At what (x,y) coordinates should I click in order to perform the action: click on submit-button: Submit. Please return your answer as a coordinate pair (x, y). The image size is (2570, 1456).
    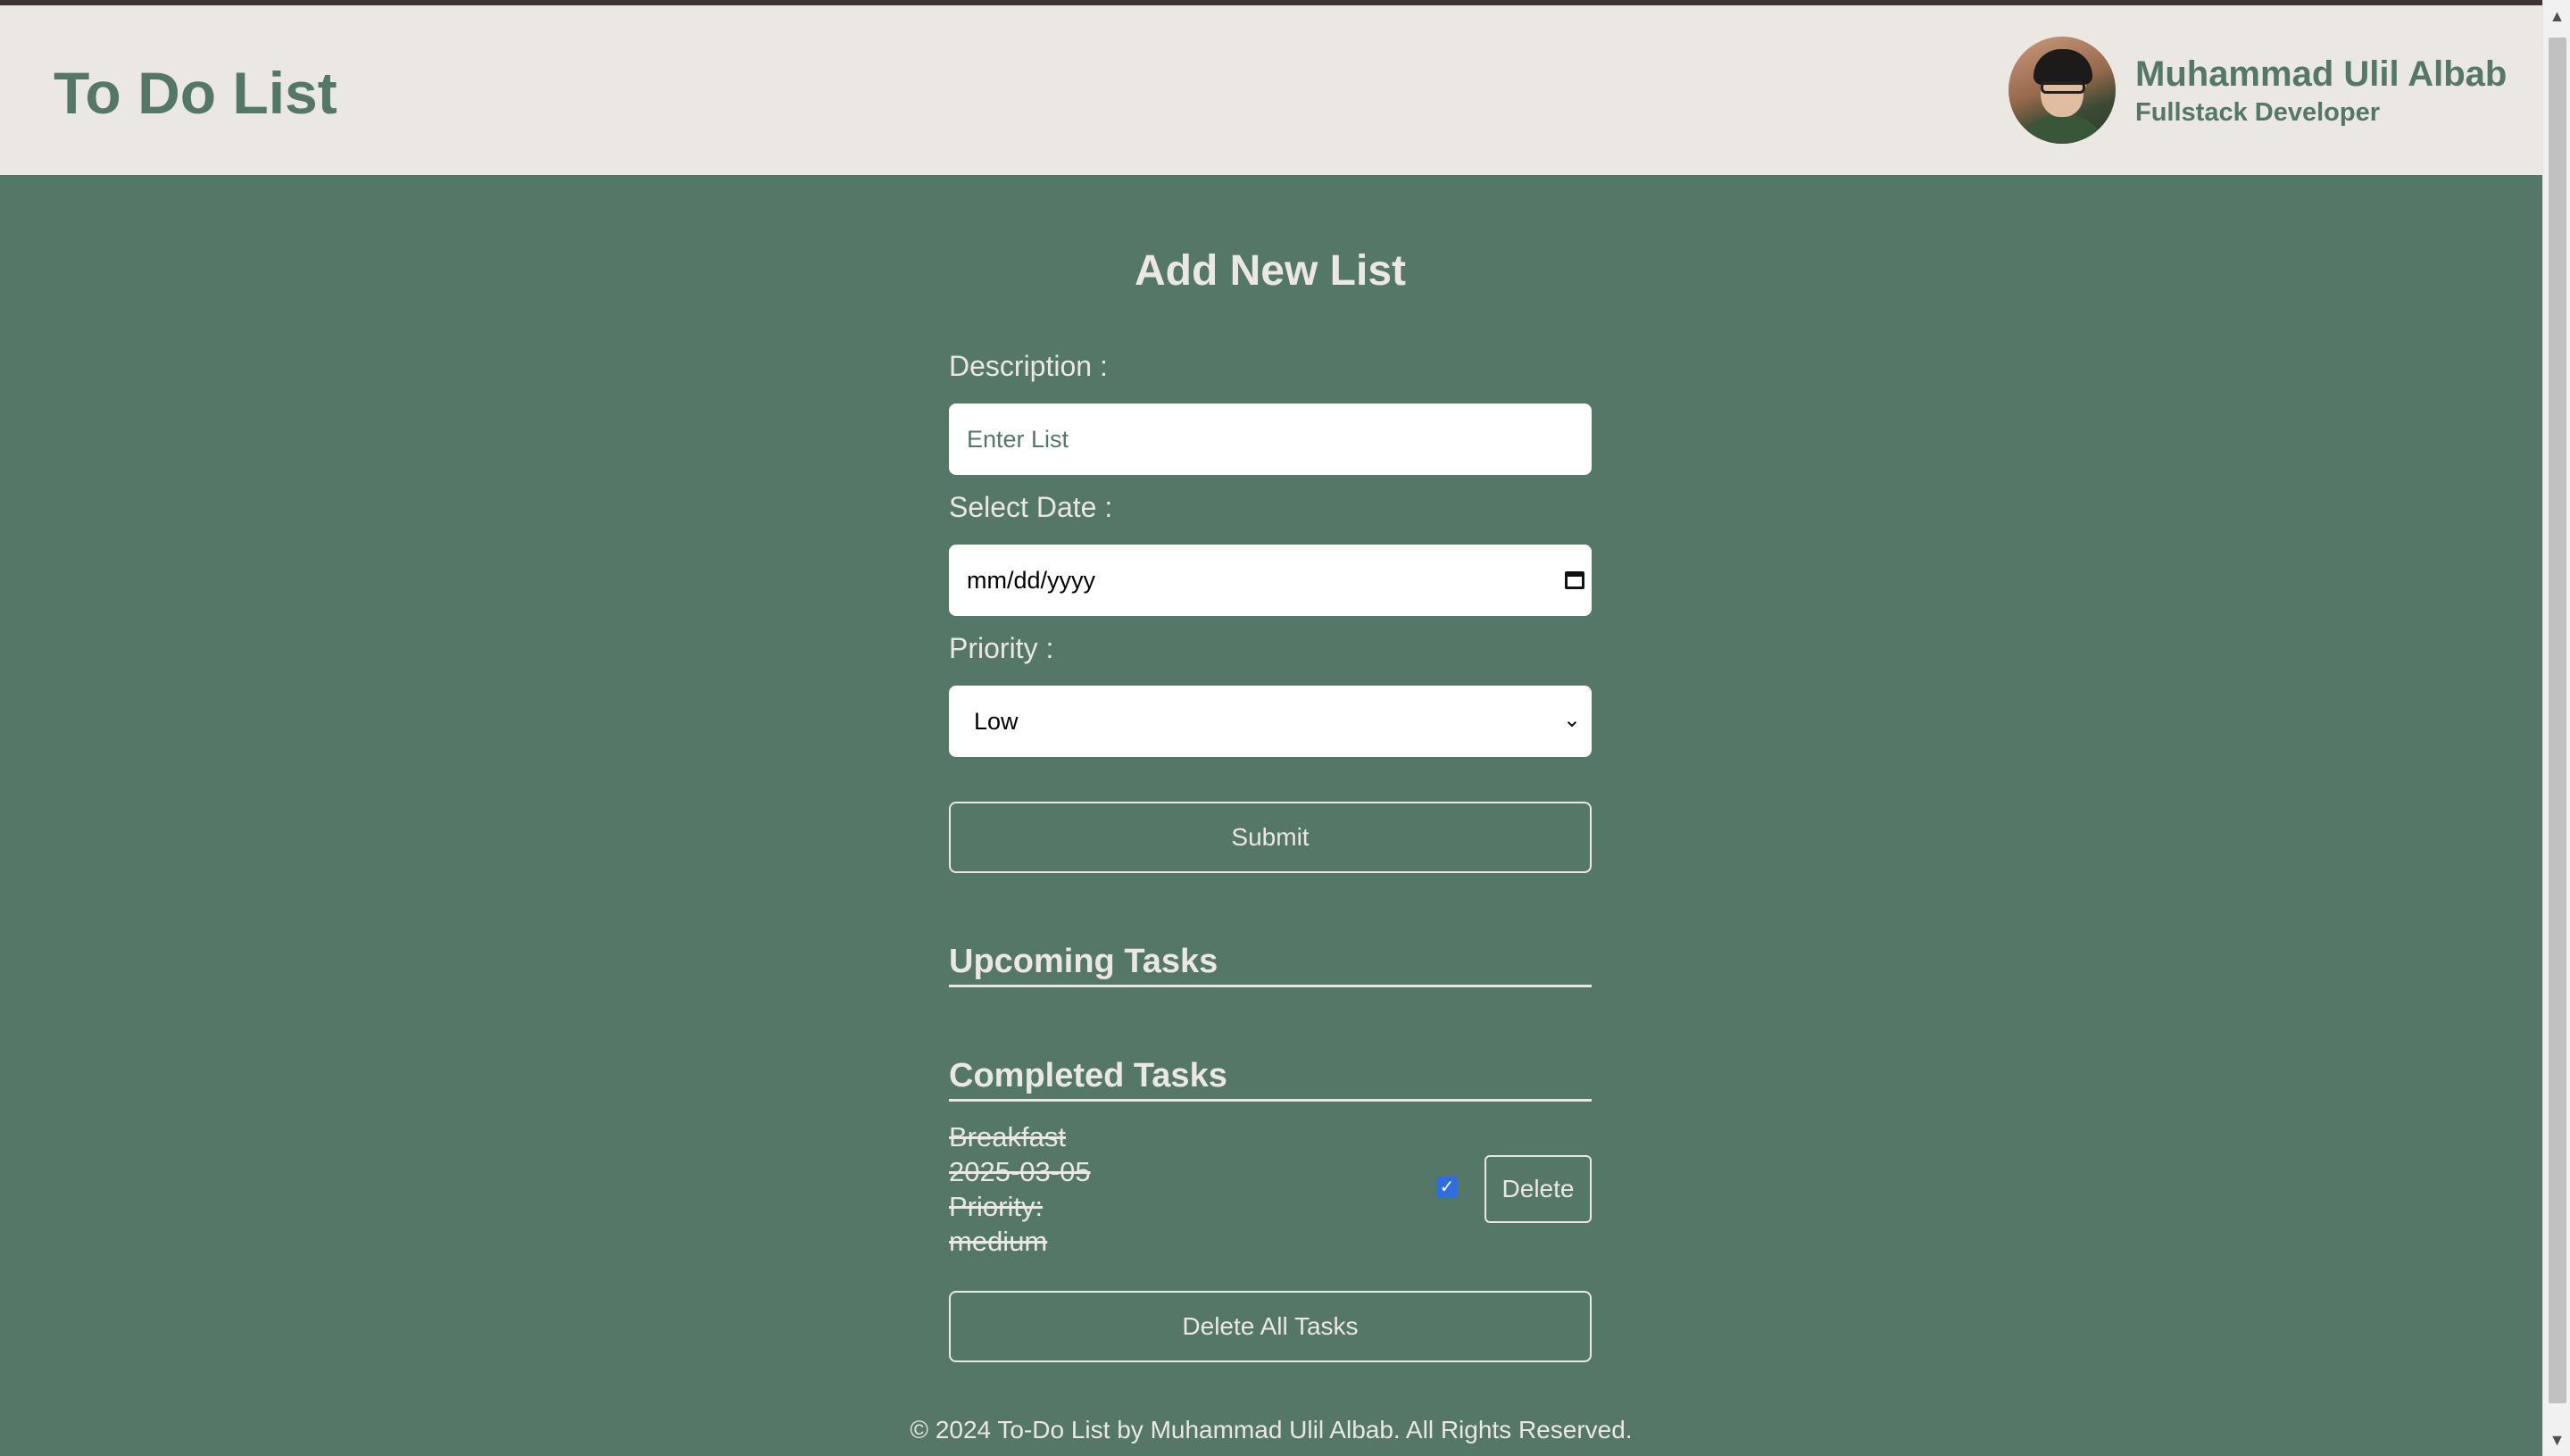
    Looking at the image, I should click on (1270, 838).